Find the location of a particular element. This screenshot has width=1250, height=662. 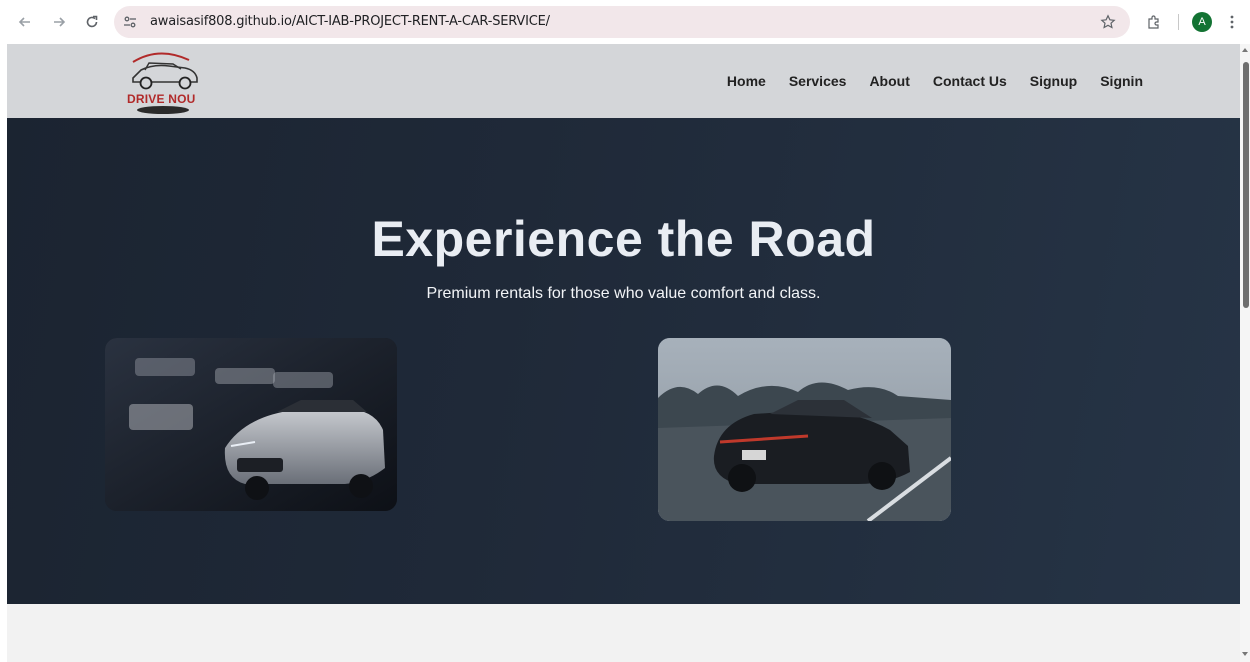

scroll-up-arrow-icon is located at coordinates (1245, 50).